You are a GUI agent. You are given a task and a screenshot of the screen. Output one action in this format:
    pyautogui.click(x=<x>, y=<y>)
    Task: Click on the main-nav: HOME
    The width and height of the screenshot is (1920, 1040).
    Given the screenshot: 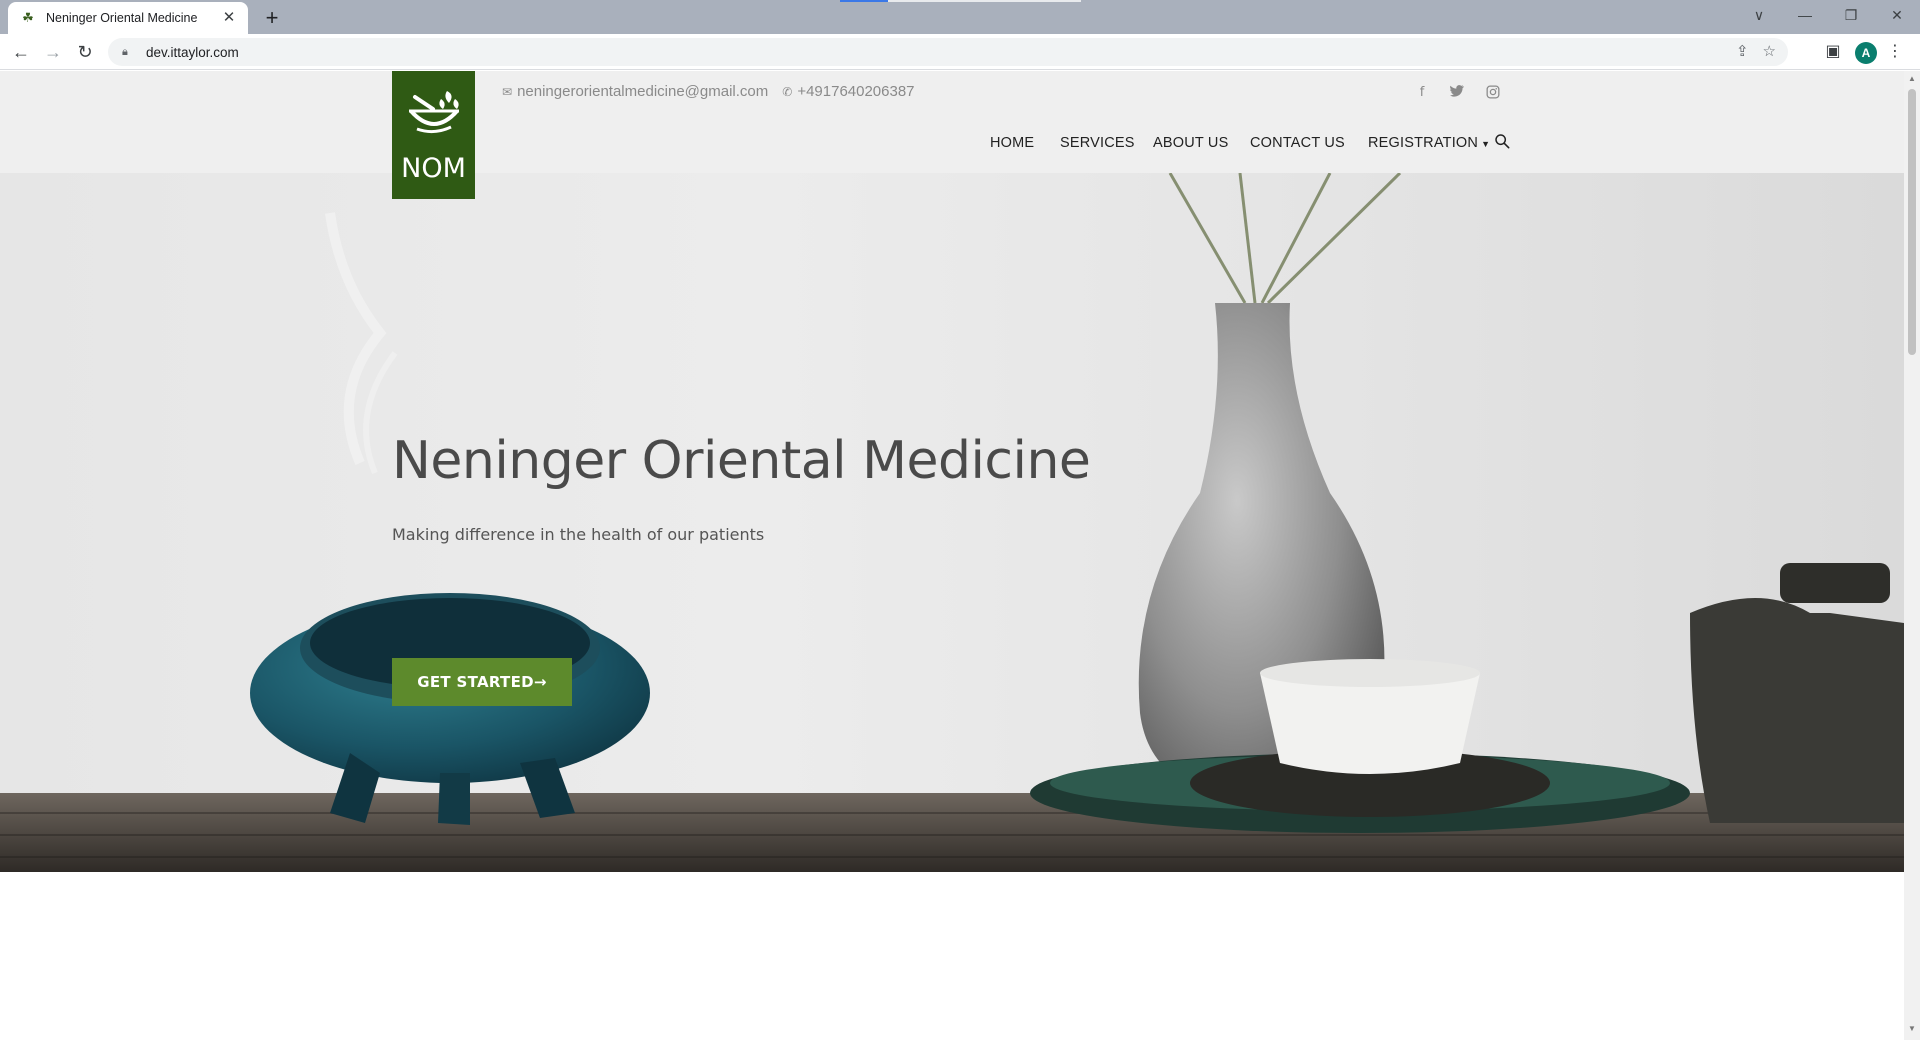 What is the action you would take?
    pyautogui.click(x=1012, y=143)
    